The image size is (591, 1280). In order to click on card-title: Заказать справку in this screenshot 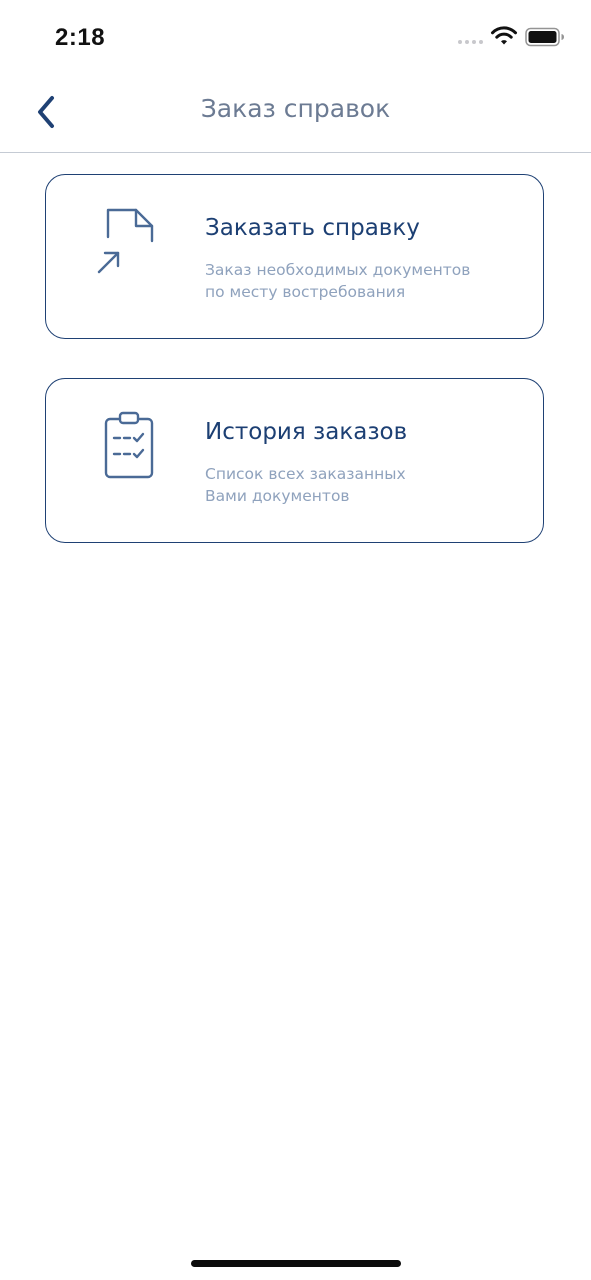, I will do `click(312, 228)`.